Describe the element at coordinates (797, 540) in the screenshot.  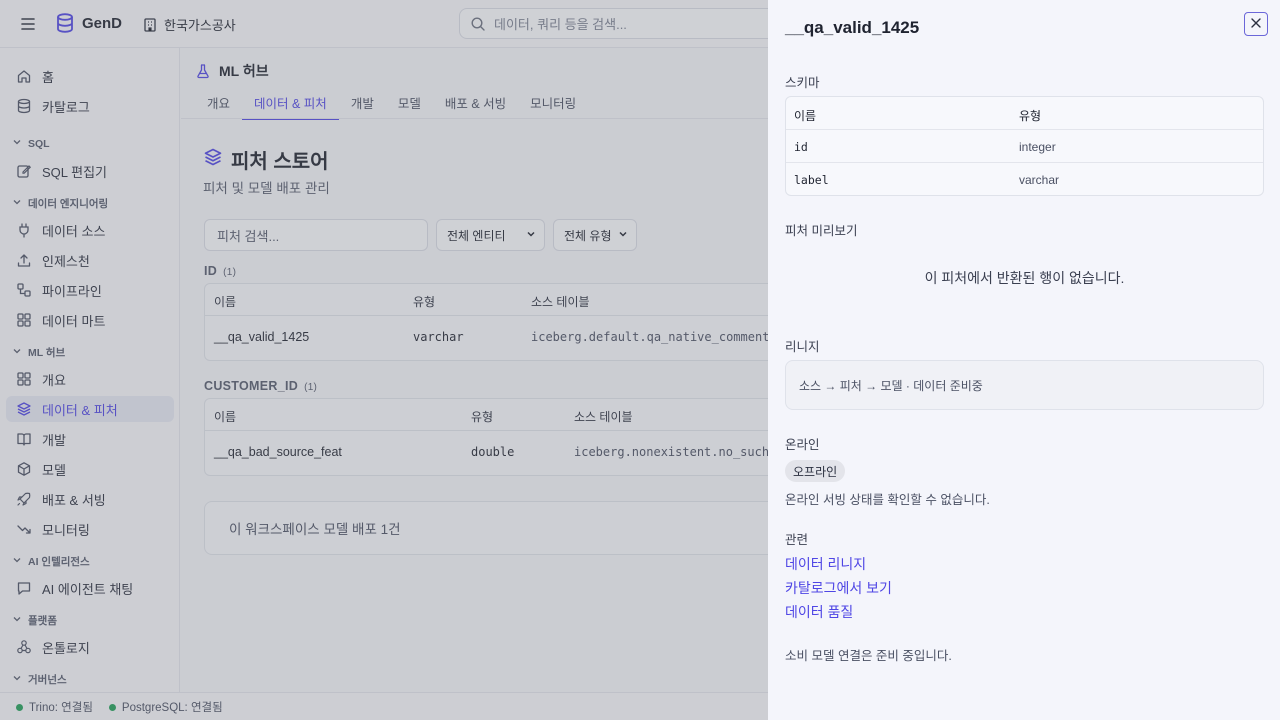
I see `related-label: 관련` at that location.